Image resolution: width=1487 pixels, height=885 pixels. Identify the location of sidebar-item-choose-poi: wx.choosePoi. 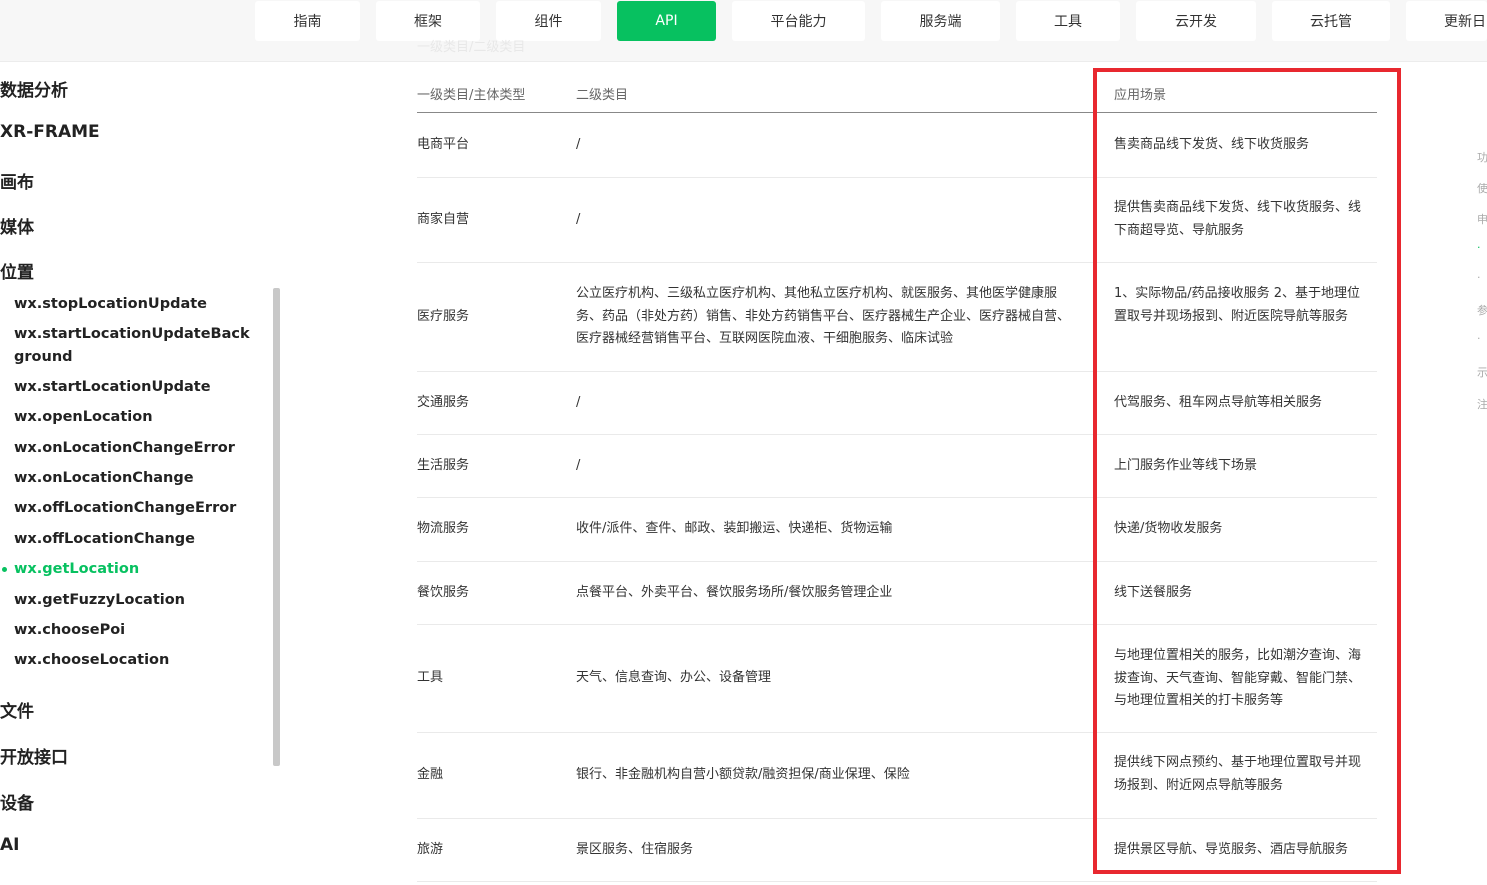
(134, 630).